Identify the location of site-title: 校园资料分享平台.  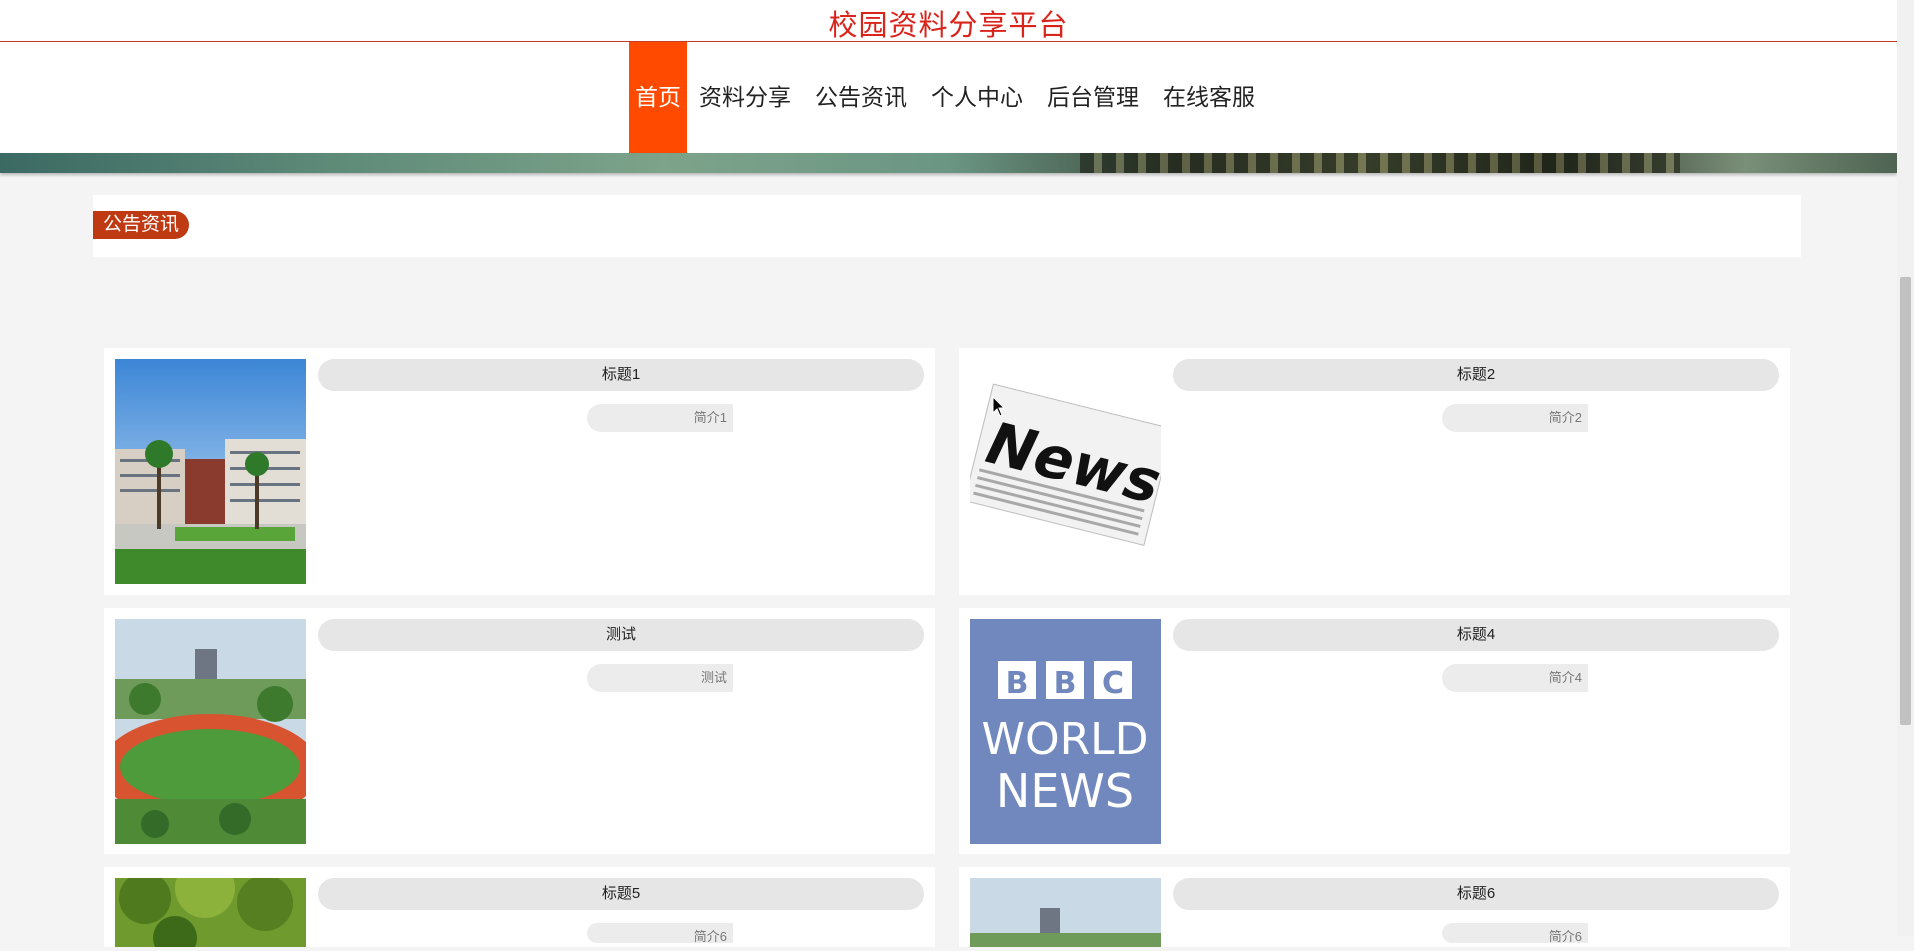
(948, 26).